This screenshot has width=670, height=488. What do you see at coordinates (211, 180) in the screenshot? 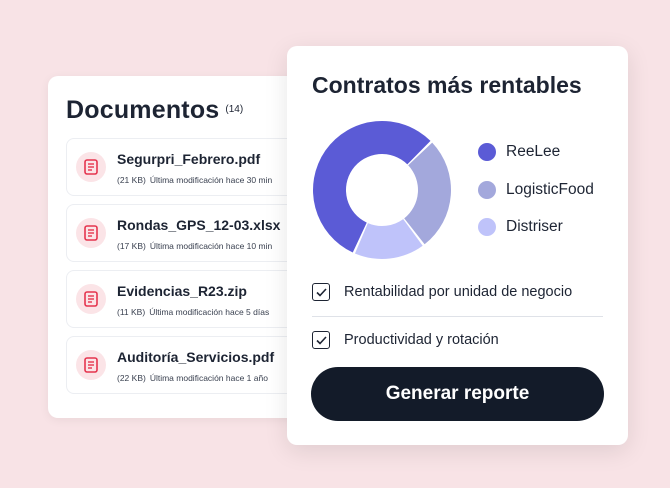
I see `document-modified: Última modificación hace 30 min` at bounding box center [211, 180].